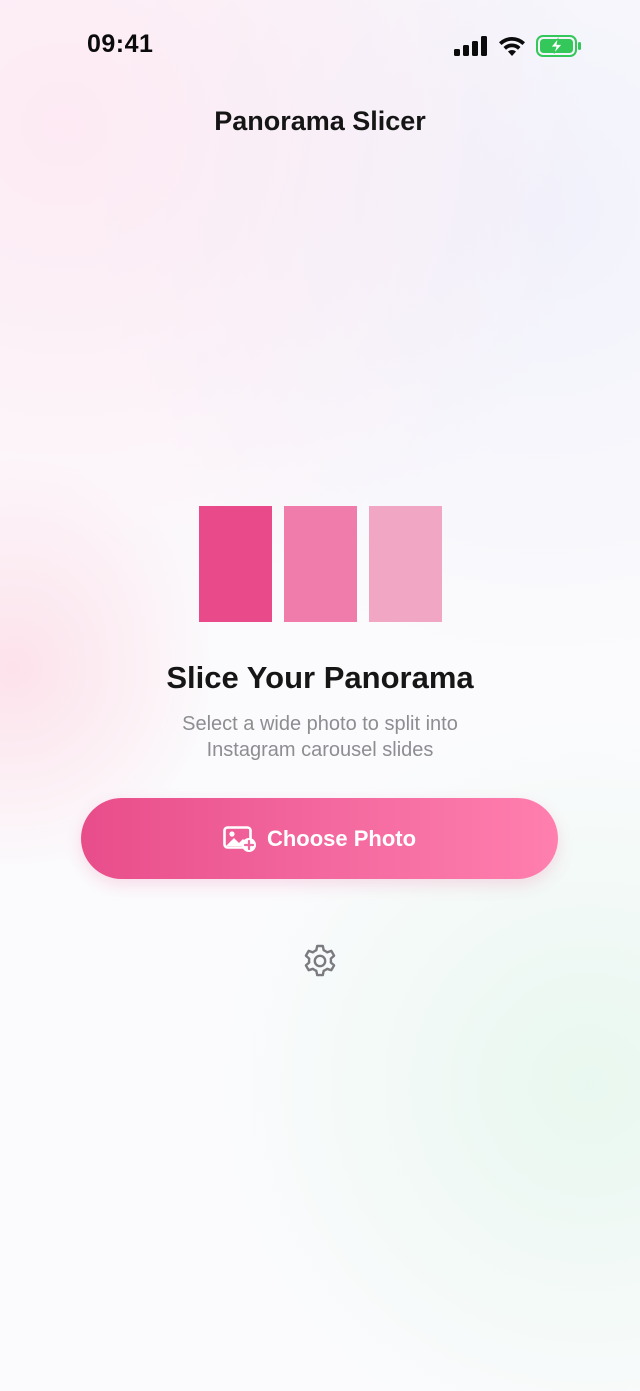  I want to click on status-bar: 09:41, so click(320, 47).